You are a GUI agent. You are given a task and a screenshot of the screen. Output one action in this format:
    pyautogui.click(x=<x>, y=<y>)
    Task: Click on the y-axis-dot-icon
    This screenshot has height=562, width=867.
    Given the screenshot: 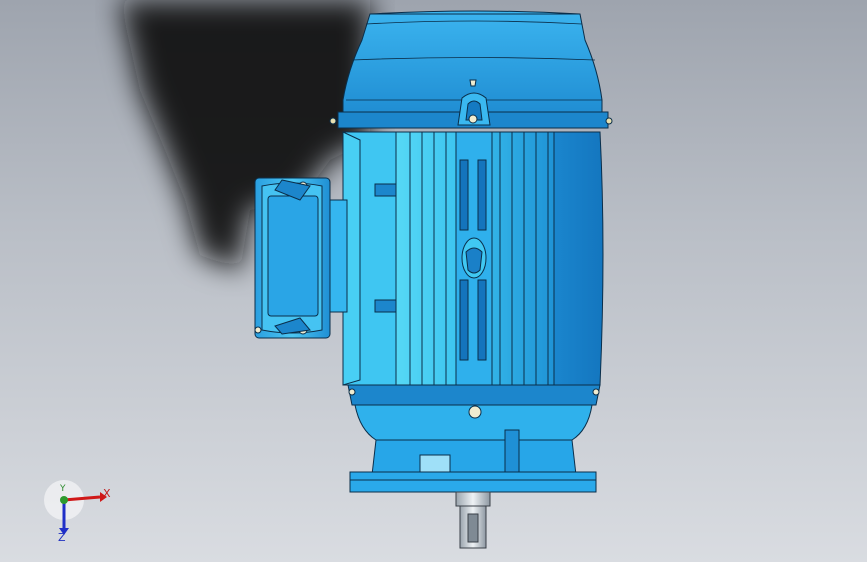 What is the action you would take?
    pyautogui.click(x=64, y=500)
    